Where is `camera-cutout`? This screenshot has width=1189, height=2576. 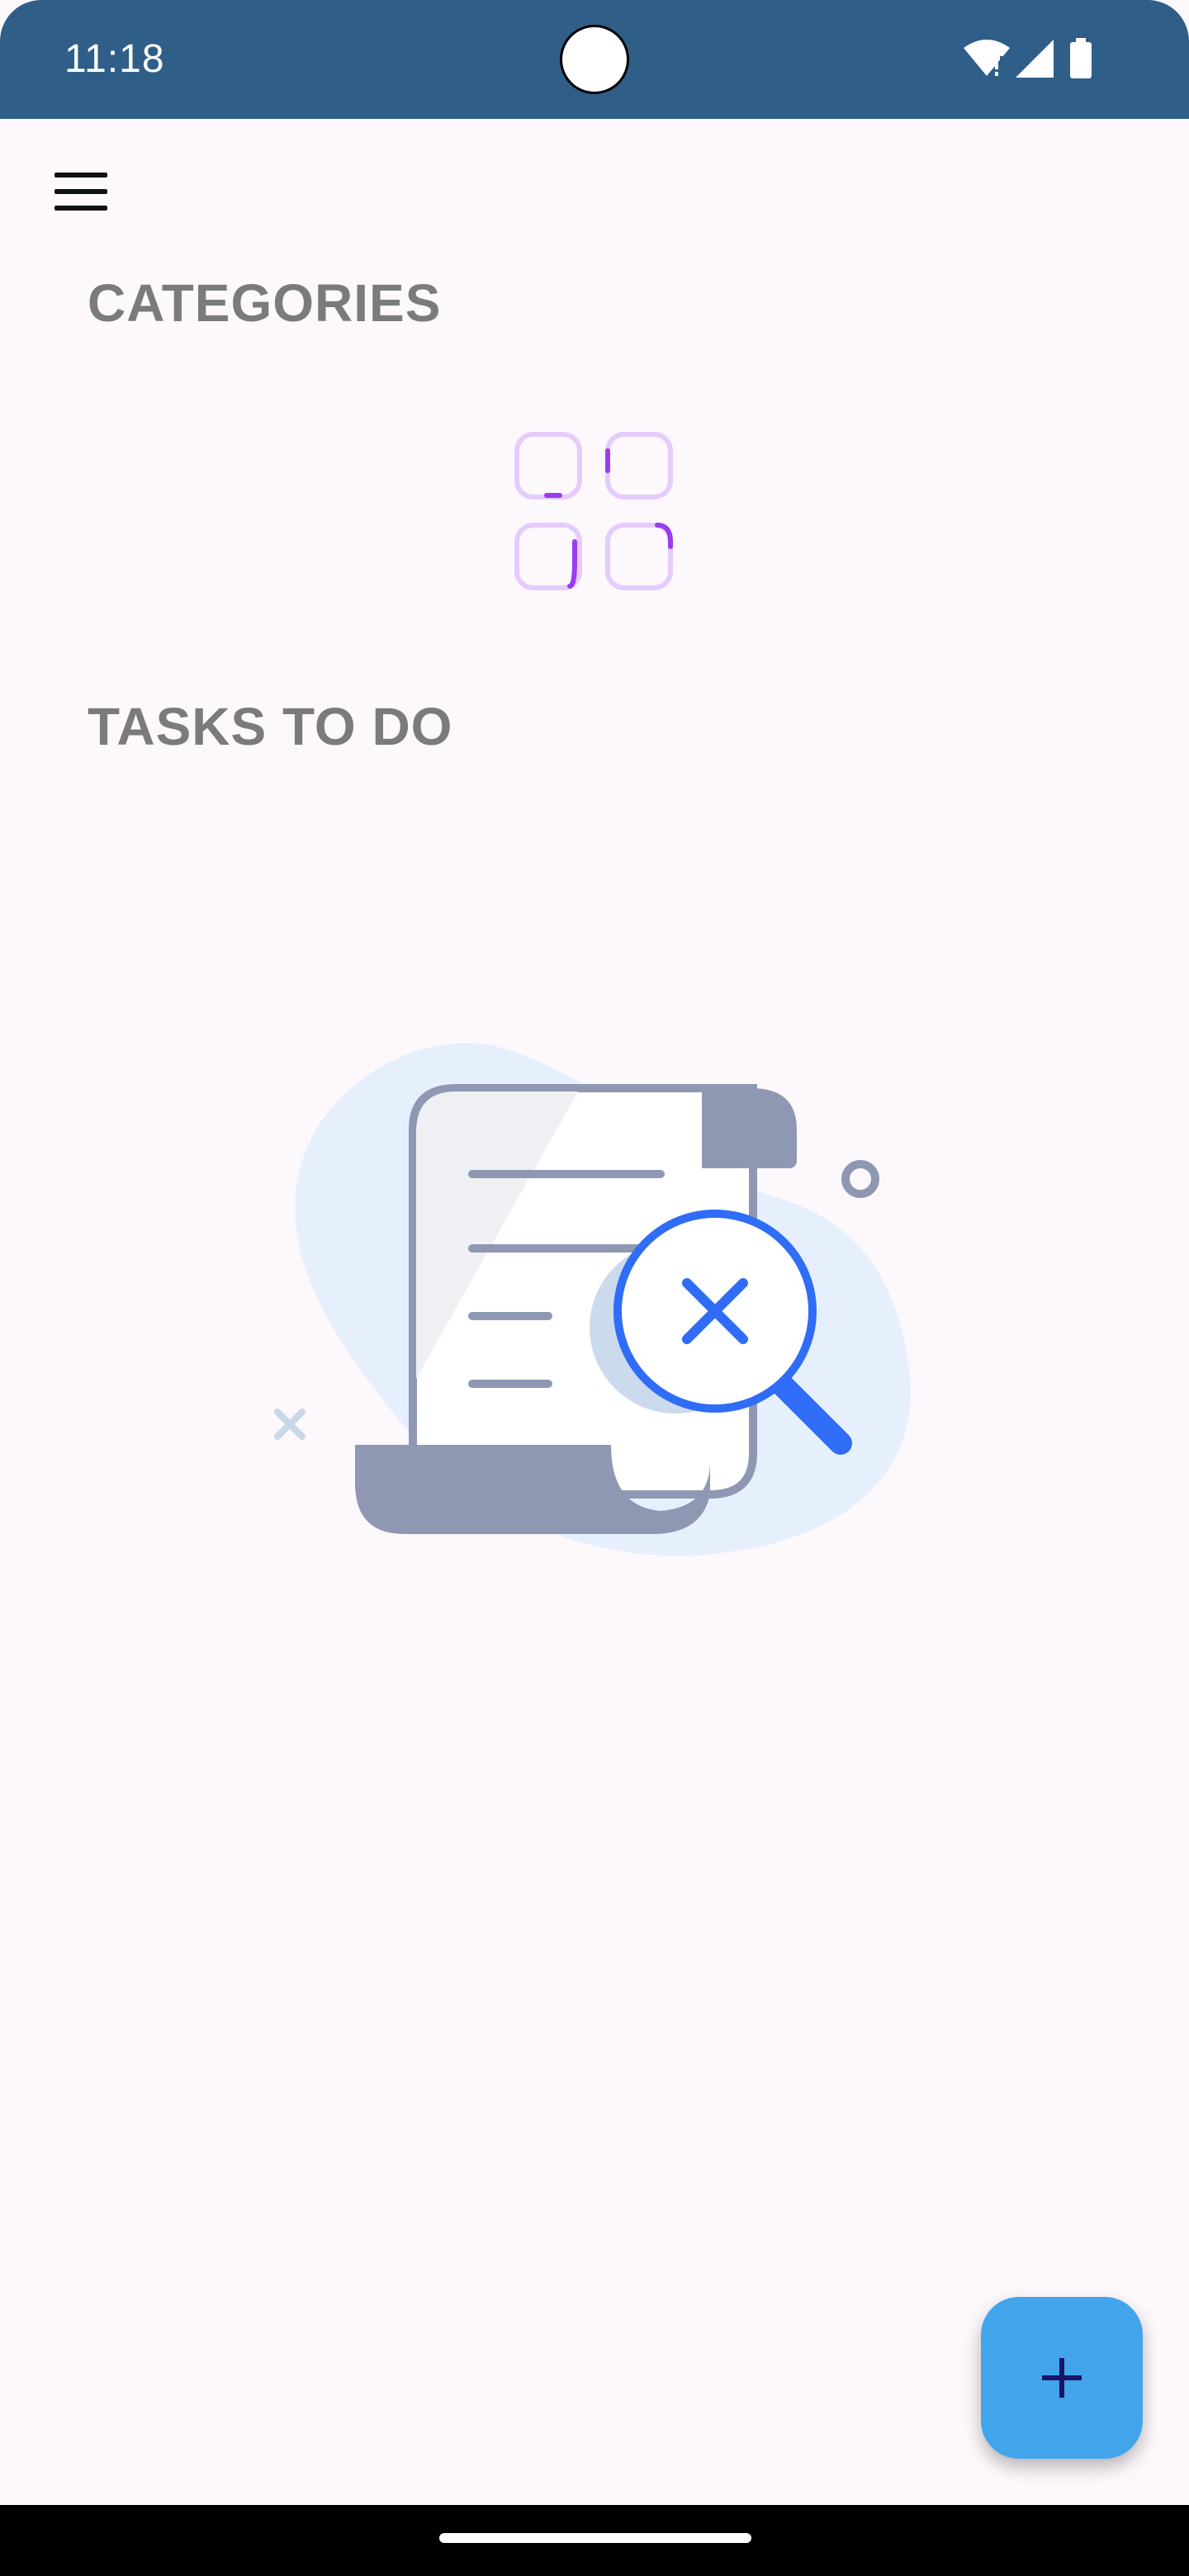 camera-cutout is located at coordinates (594, 59).